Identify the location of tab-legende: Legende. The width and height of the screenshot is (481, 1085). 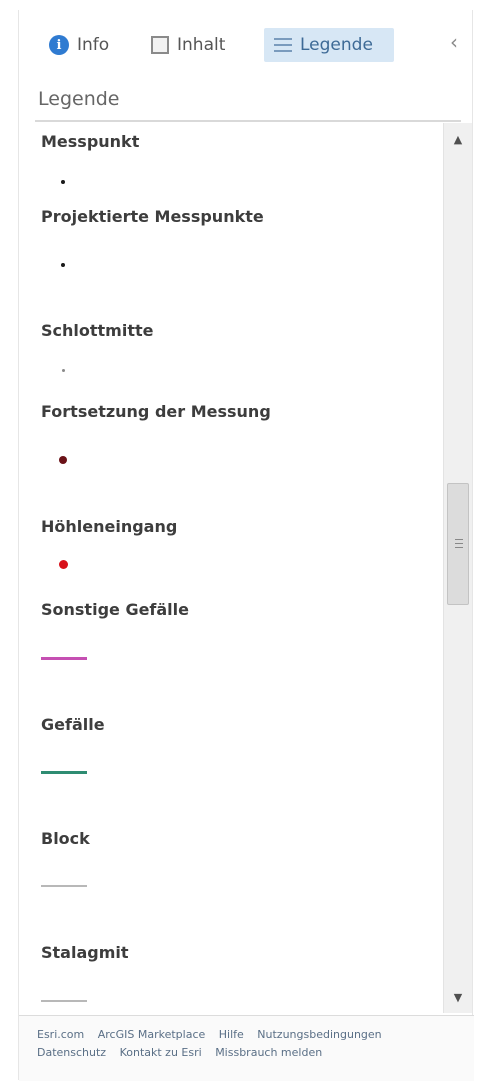
(329, 45).